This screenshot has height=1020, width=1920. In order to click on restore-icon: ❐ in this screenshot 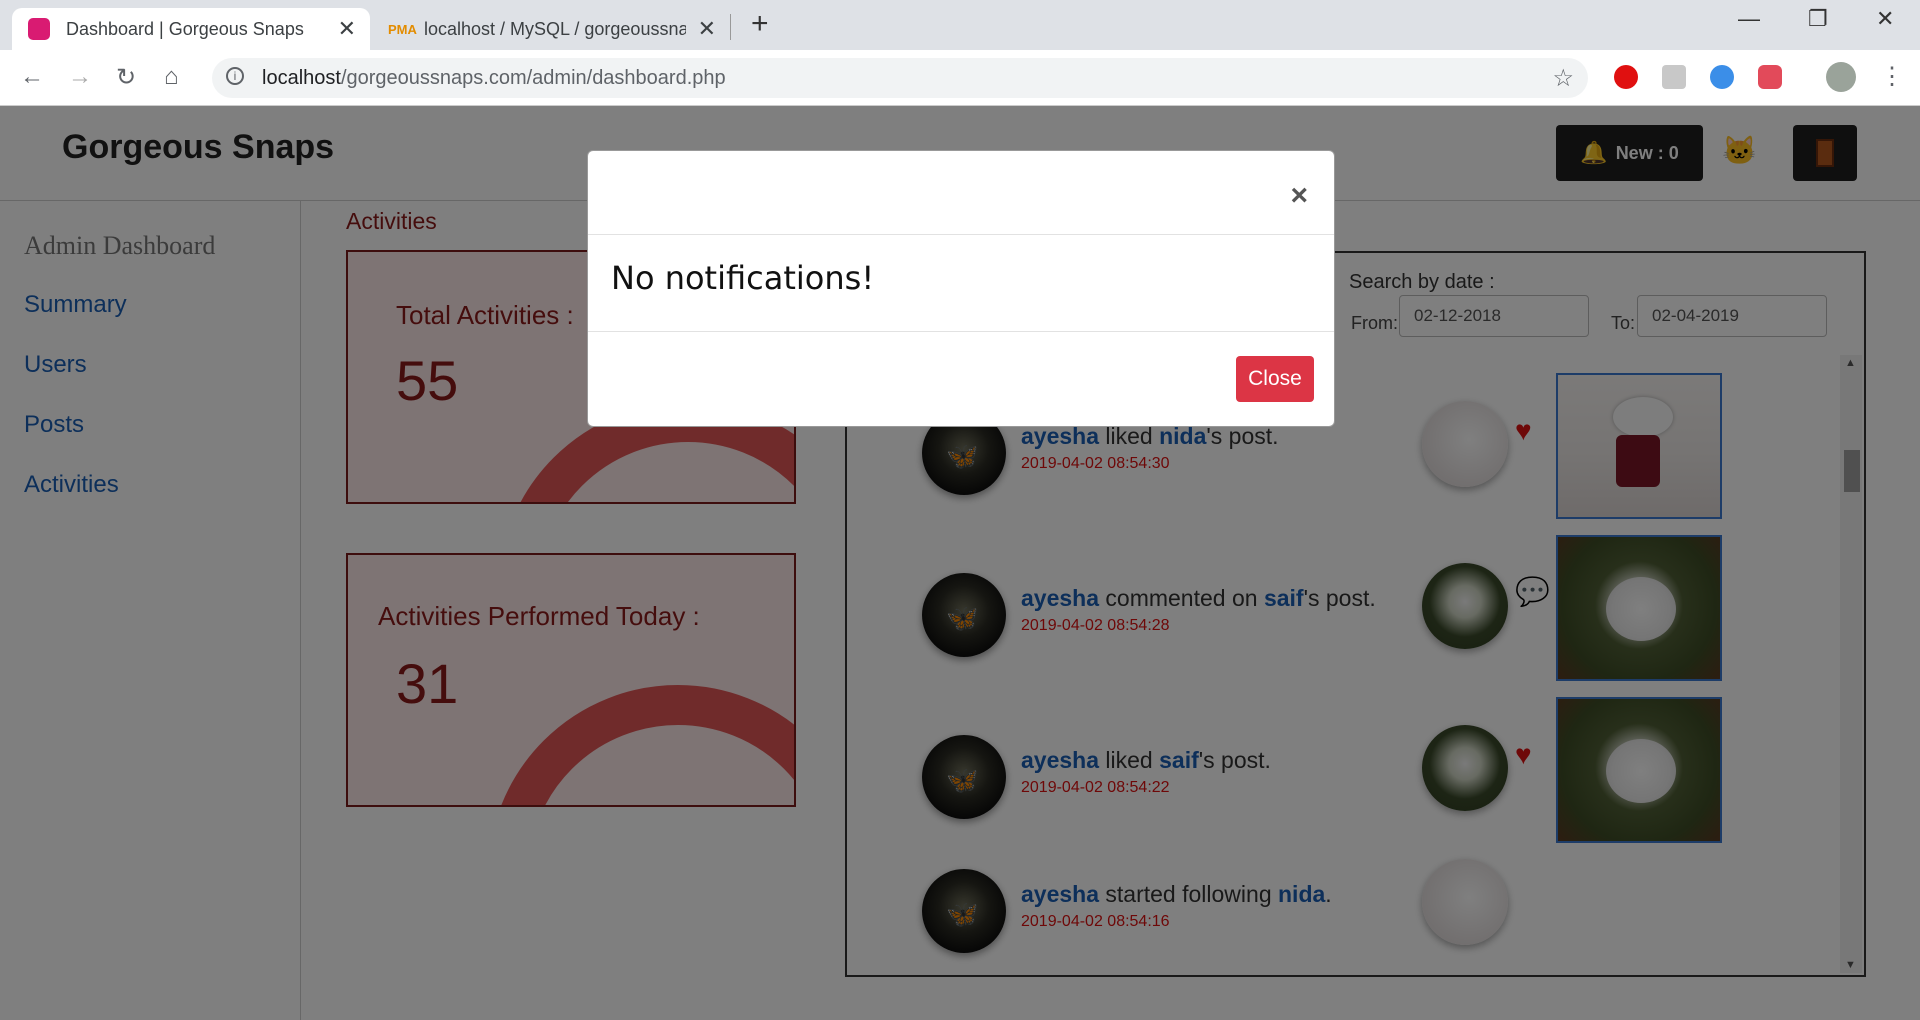, I will do `click(1818, 19)`.